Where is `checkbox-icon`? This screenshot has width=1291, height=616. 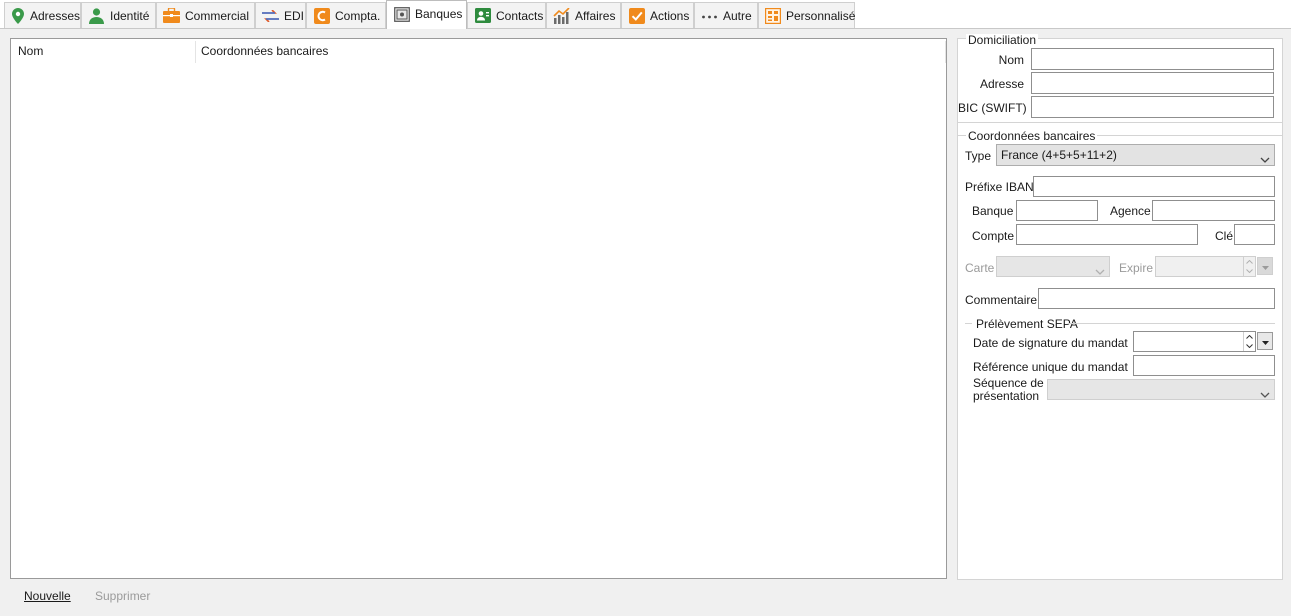 checkbox-icon is located at coordinates (636, 15).